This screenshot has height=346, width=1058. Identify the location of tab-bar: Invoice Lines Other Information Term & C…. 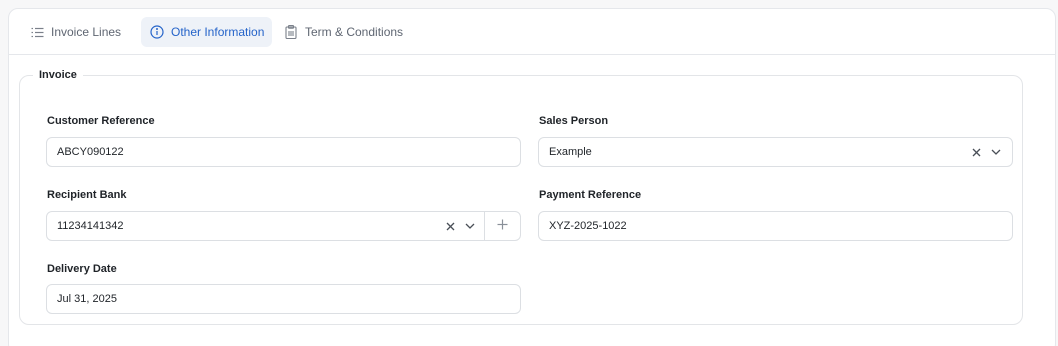
(532, 32).